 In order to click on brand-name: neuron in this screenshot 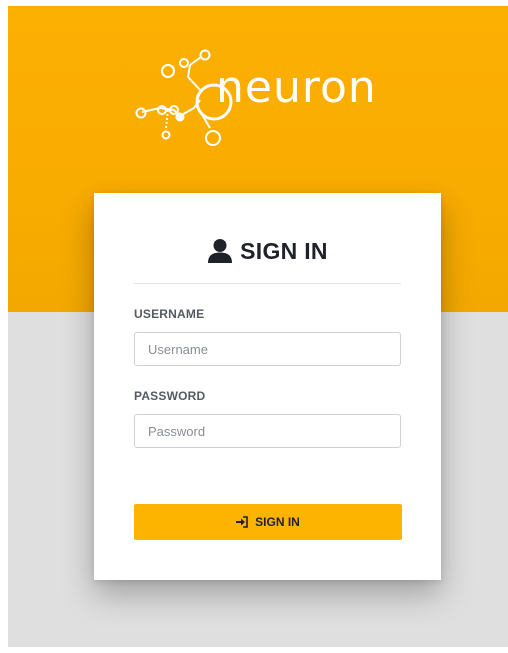, I will do `click(296, 87)`.